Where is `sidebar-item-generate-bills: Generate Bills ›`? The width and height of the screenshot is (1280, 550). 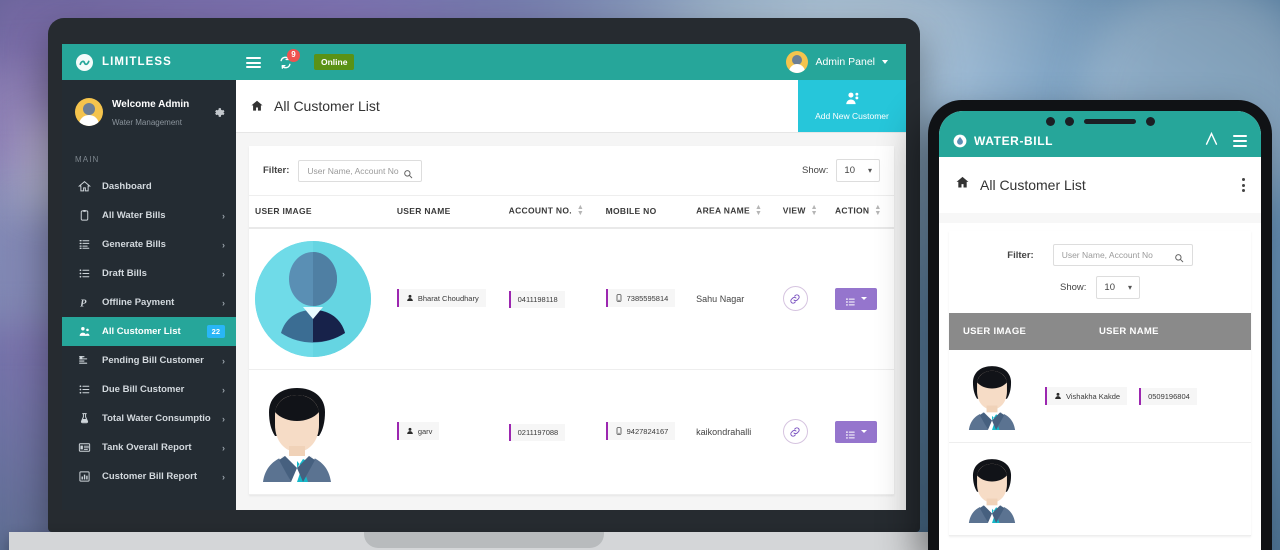 sidebar-item-generate-bills: Generate Bills › is located at coordinates (149, 244).